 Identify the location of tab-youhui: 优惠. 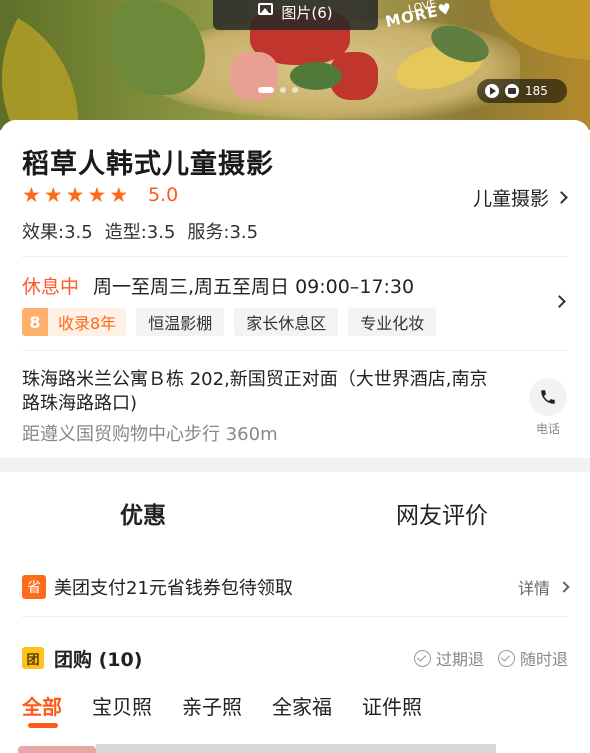
(147, 514).